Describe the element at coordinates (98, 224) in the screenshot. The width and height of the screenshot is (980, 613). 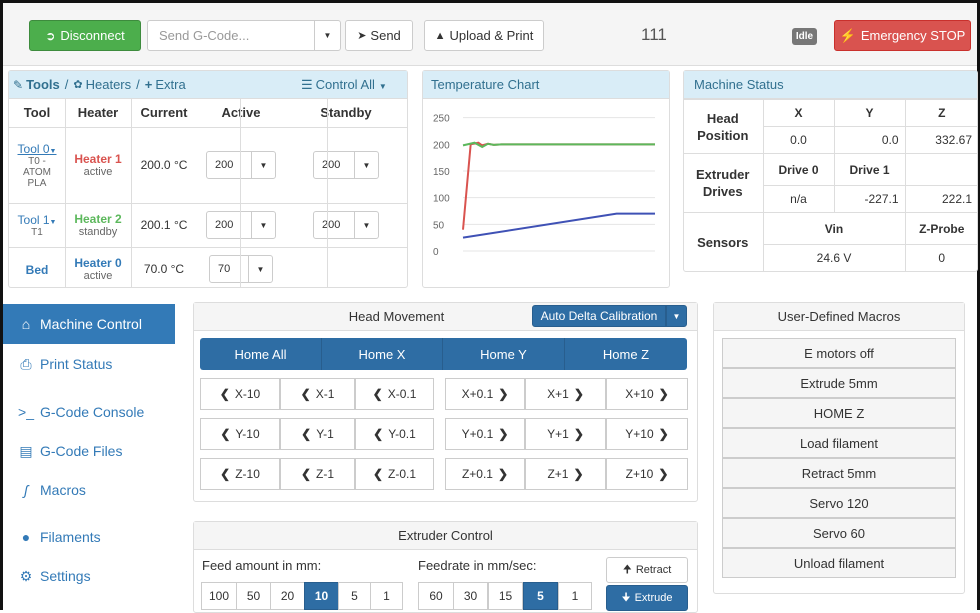
I see `heater-cell: Heater 2 standby` at that location.